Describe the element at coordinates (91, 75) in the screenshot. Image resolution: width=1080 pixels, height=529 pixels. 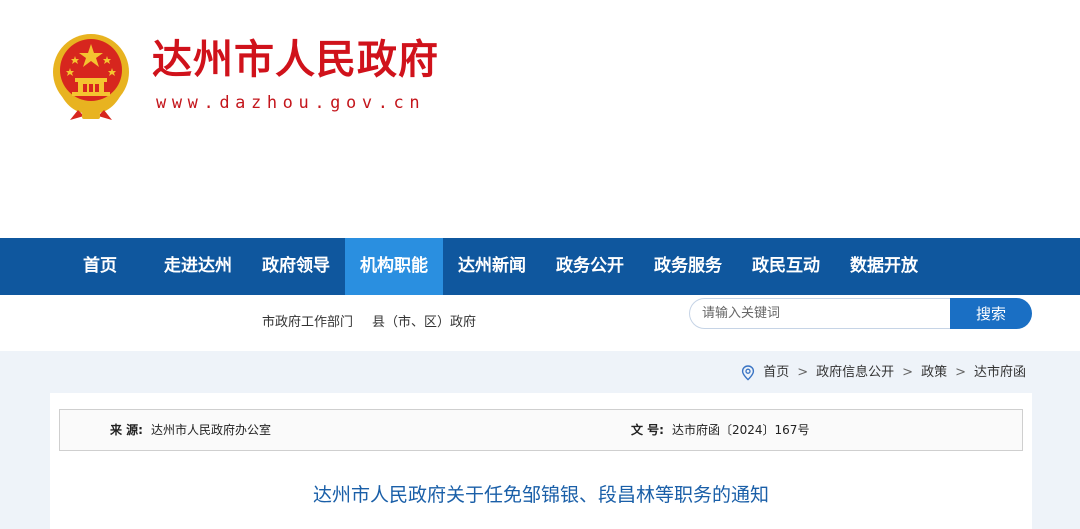
I see `national-emblem-icon` at that location.